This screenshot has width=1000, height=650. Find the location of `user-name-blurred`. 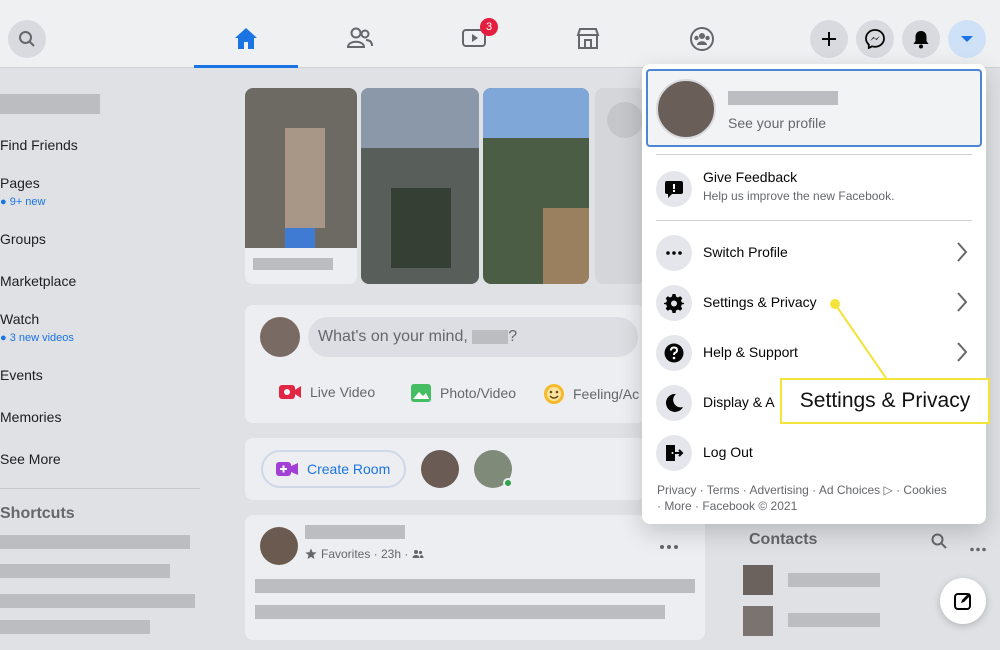

user-name-blurred is located at coordinates (490, 336).